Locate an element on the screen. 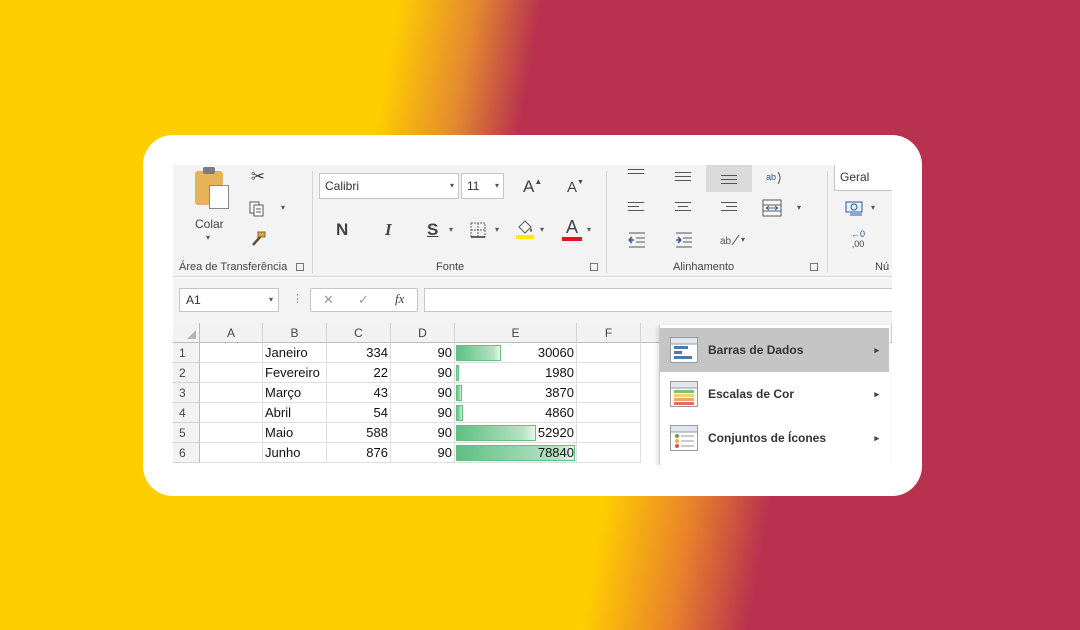 The height and width of the screenshot is (630, 1080). number-format-select: Geral is located at coordinates (863, 178).